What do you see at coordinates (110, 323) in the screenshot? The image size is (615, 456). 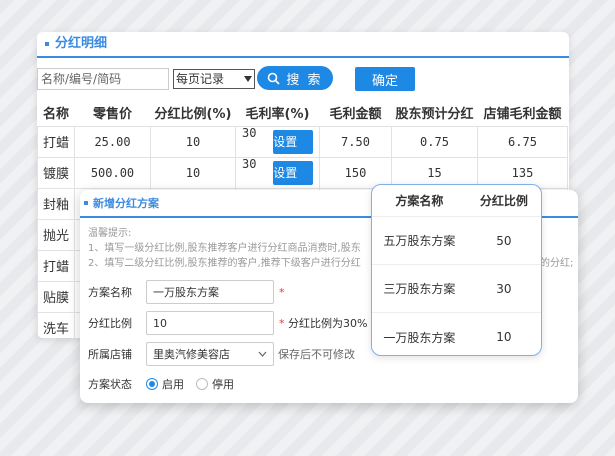 I see `plan-ratio-label: 分红比例` at bounding box center [110, 323].